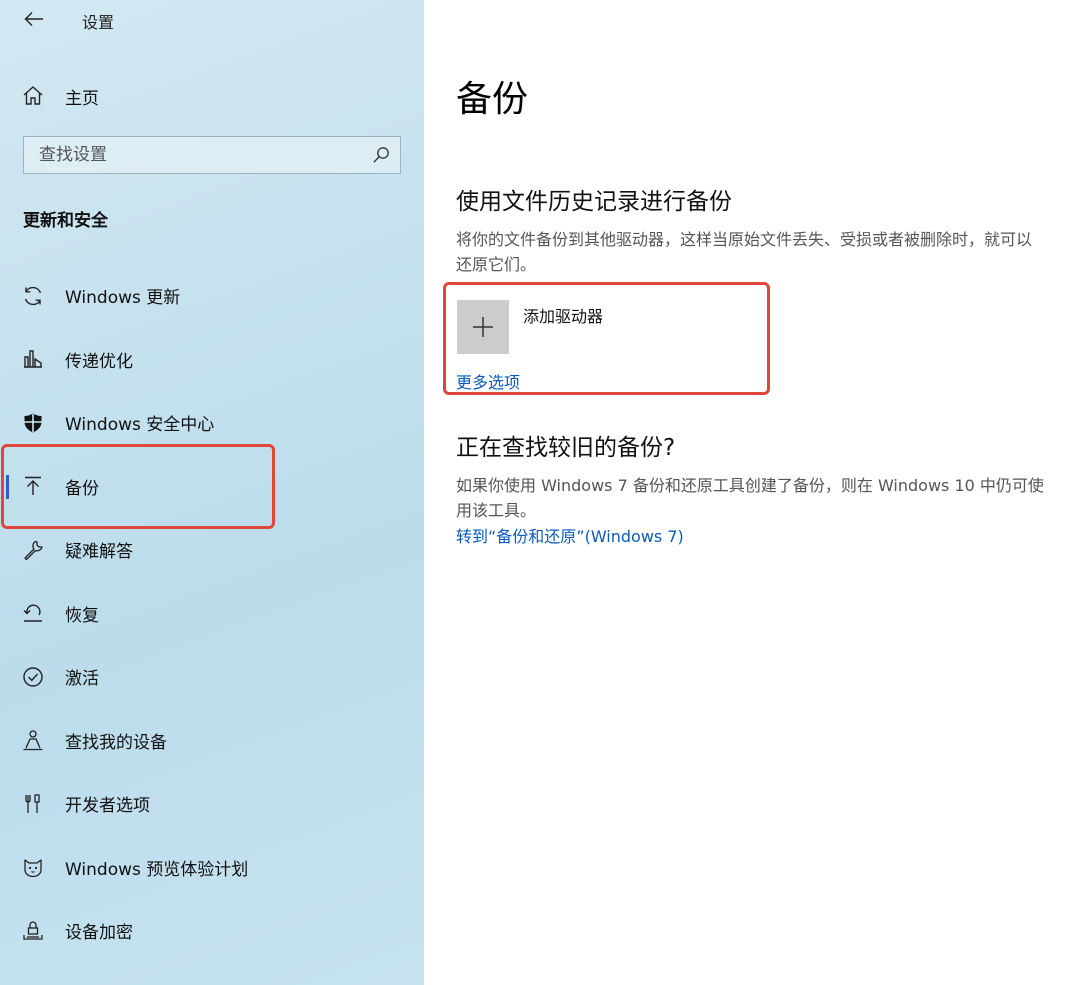 Image resolution: width=1077 pixels, height=985 pixels. What do you see at coordinates (82, 615) in the screenshot?
I see `sidebar-item-label: 恢复` at bounding box center [82, 615].